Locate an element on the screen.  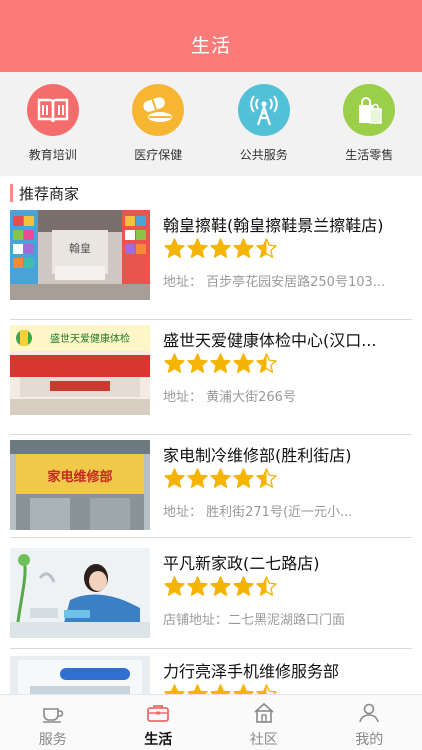
merchant-thumbnail: 翰皇 is located at coordinates (80, 255).